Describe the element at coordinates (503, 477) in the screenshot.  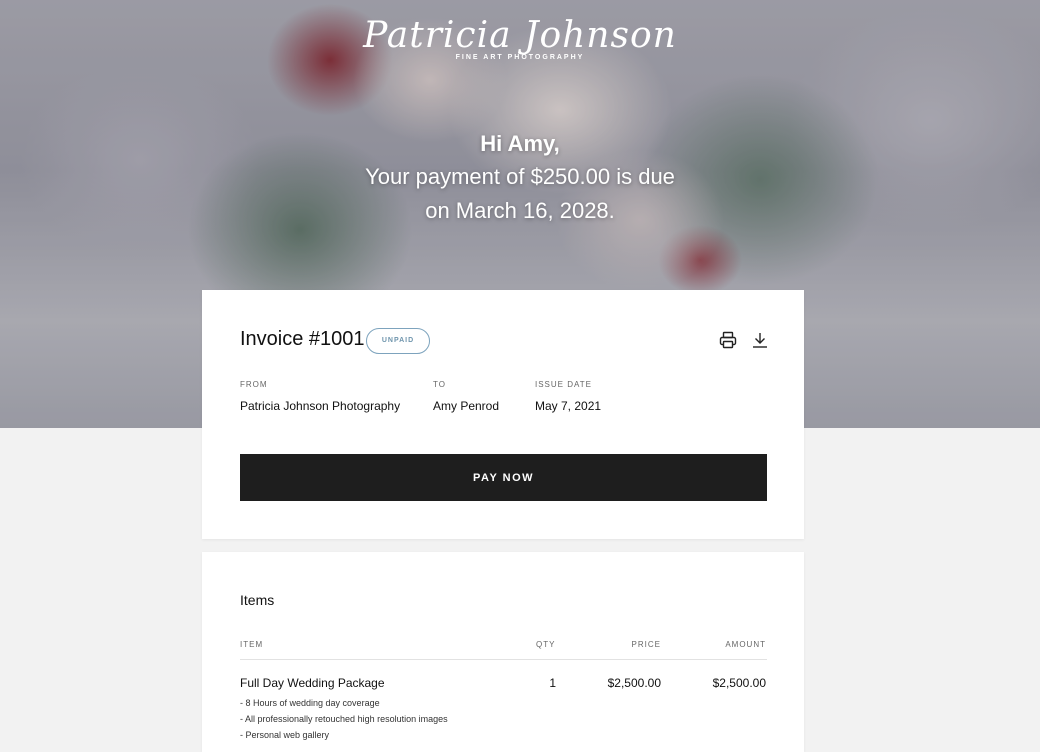
I see `pay-now-button: PAY NOW` at that location.